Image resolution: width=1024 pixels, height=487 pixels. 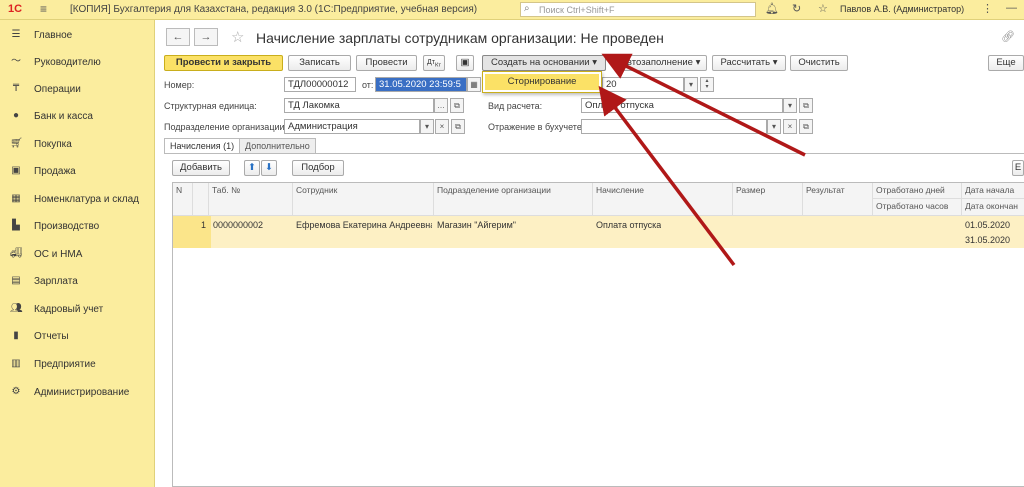 What do you see at coordinates (77, 393) in the screenshot?
I see `sidebar-item-administration: ⚙ Администрирование` at bounding box center [77, 393].